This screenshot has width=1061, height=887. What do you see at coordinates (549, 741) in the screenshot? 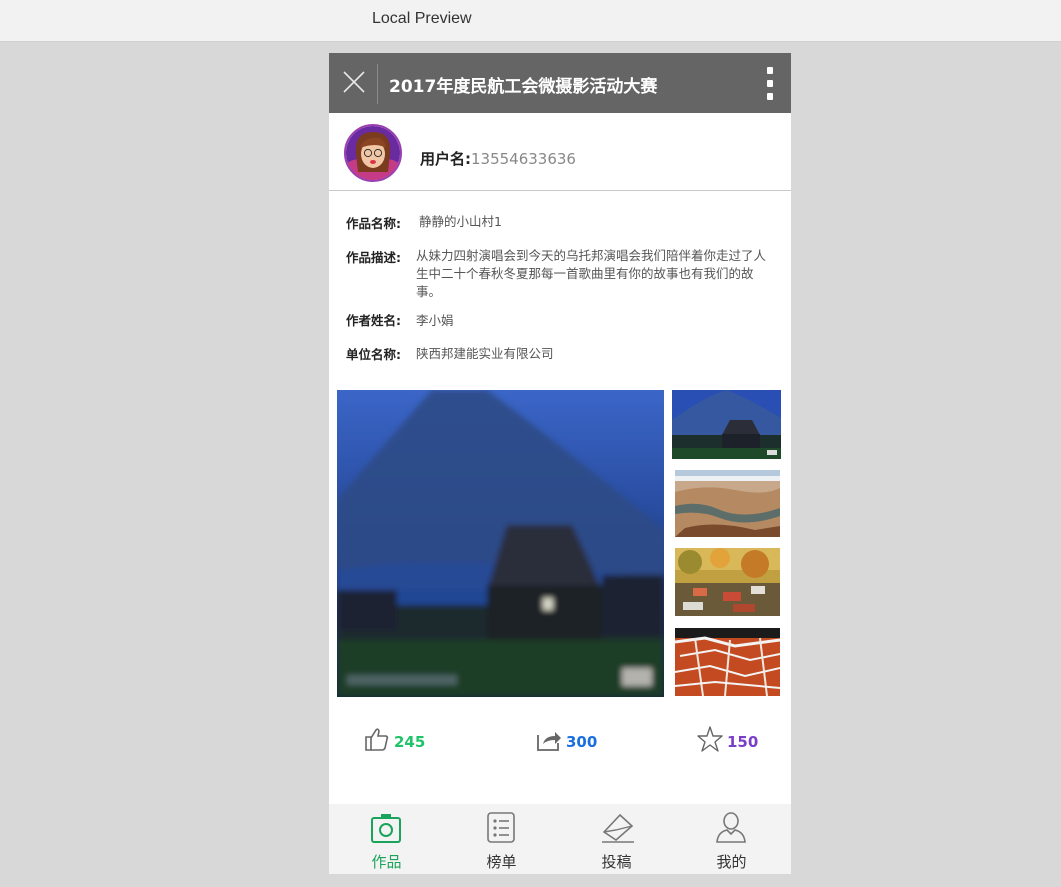
I see `share-icon` at bounding box center [549, 741].